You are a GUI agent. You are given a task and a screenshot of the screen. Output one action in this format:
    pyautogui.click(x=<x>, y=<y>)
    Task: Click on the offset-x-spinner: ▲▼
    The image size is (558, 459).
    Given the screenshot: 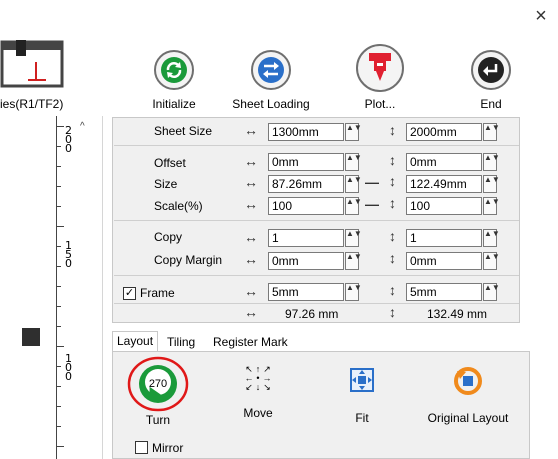 What is the action you would take?
    pyautogui.click(x=353, y=162)
    